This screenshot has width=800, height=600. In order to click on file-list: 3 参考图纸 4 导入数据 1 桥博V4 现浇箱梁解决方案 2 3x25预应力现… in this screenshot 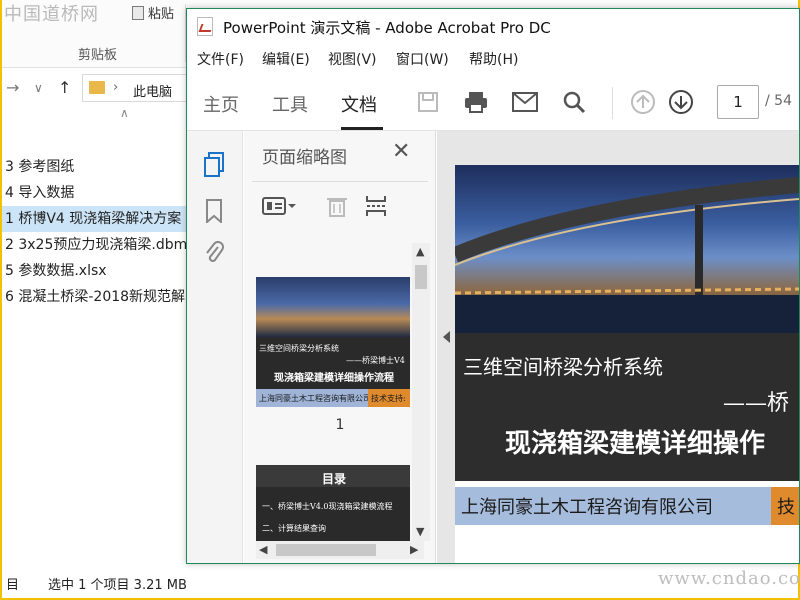, I will do `click(97, 232)`.